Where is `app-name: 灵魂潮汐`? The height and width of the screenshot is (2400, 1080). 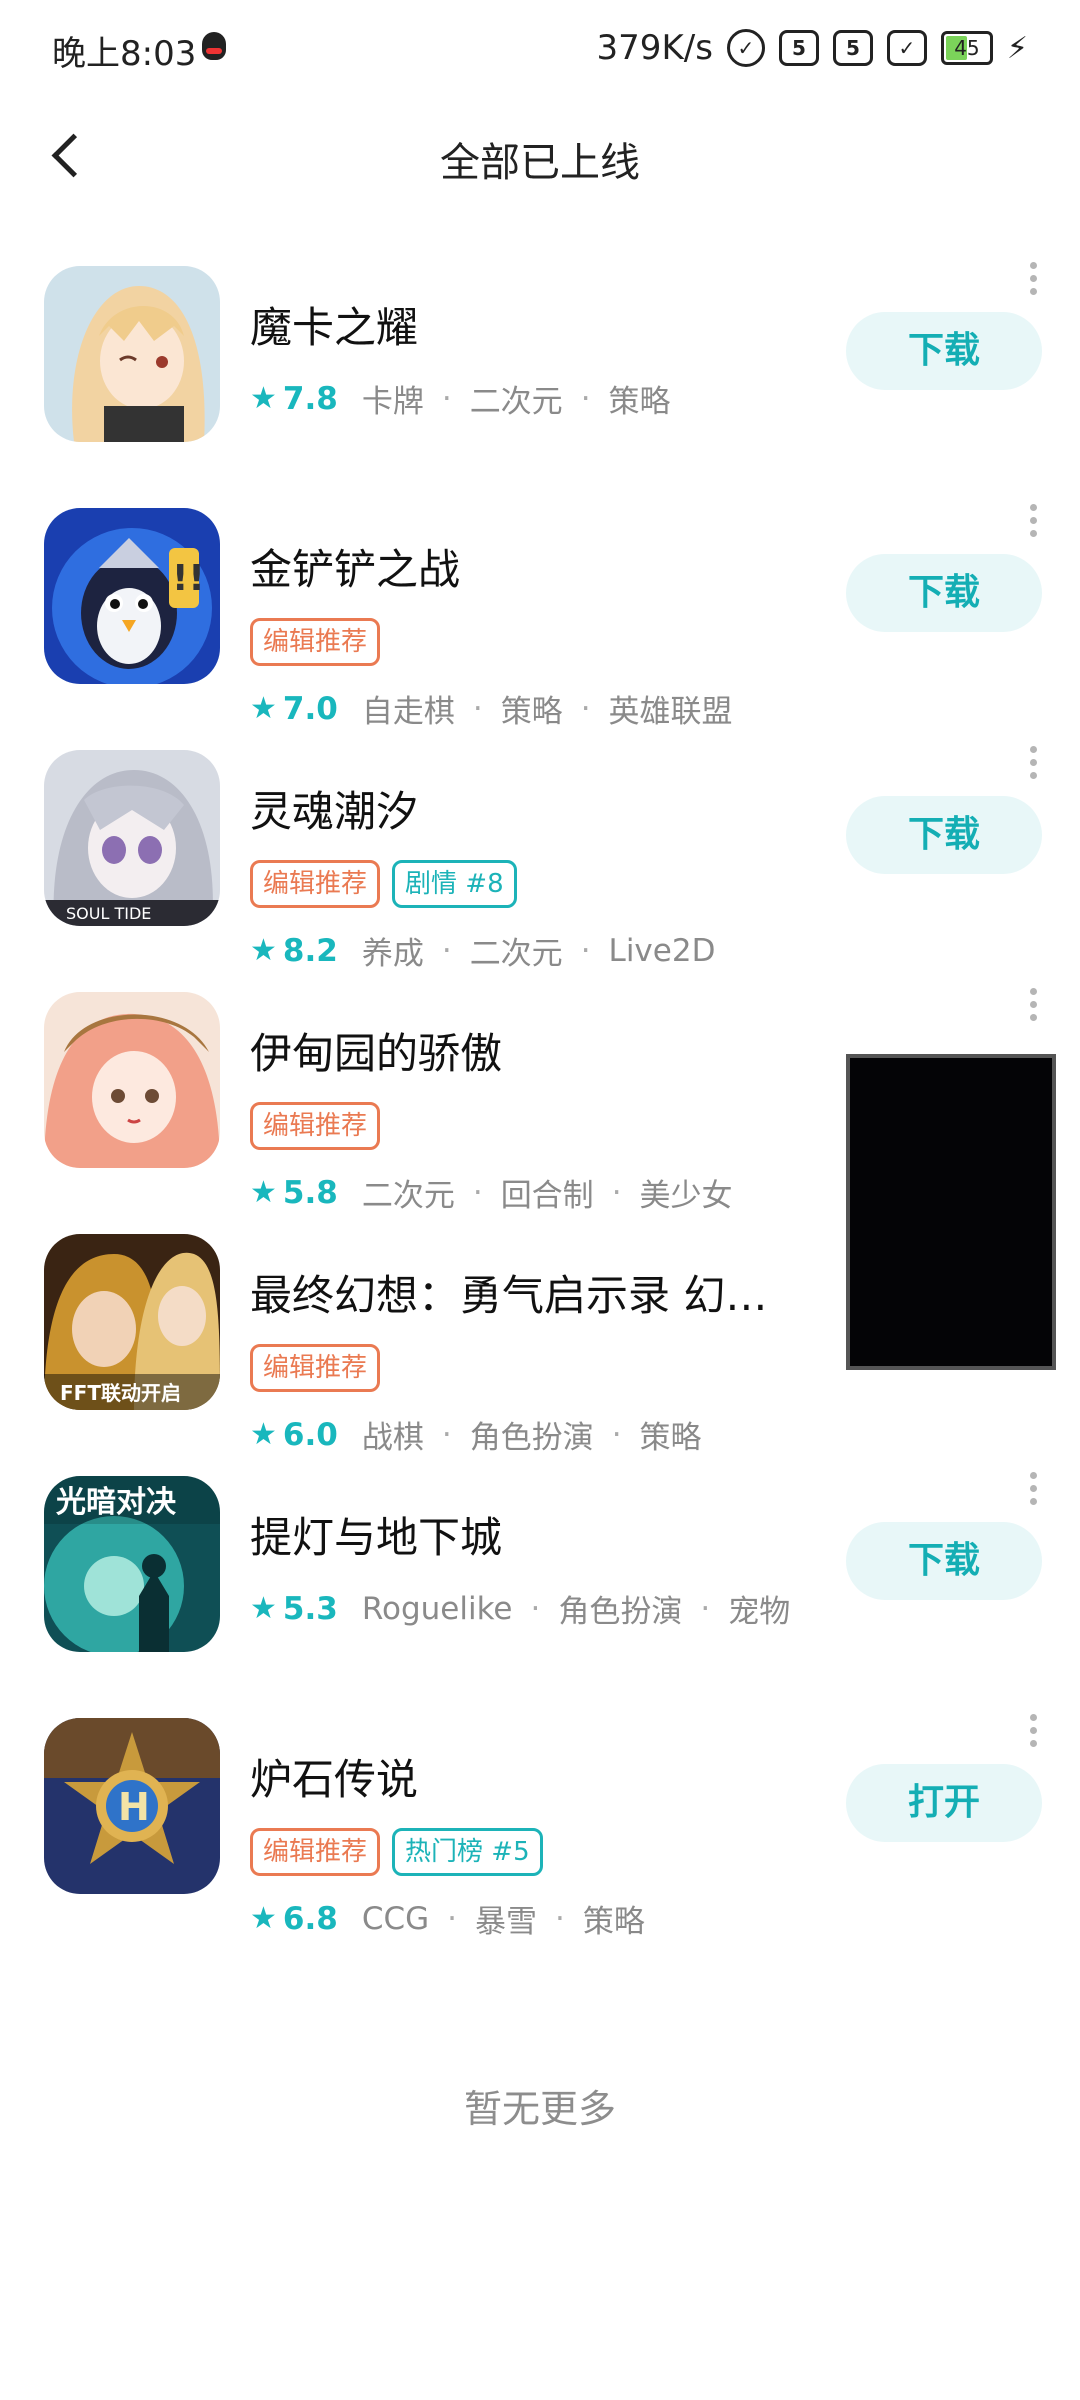
app-name: 灵魂潮汐 is located at coordinates (334, 811).